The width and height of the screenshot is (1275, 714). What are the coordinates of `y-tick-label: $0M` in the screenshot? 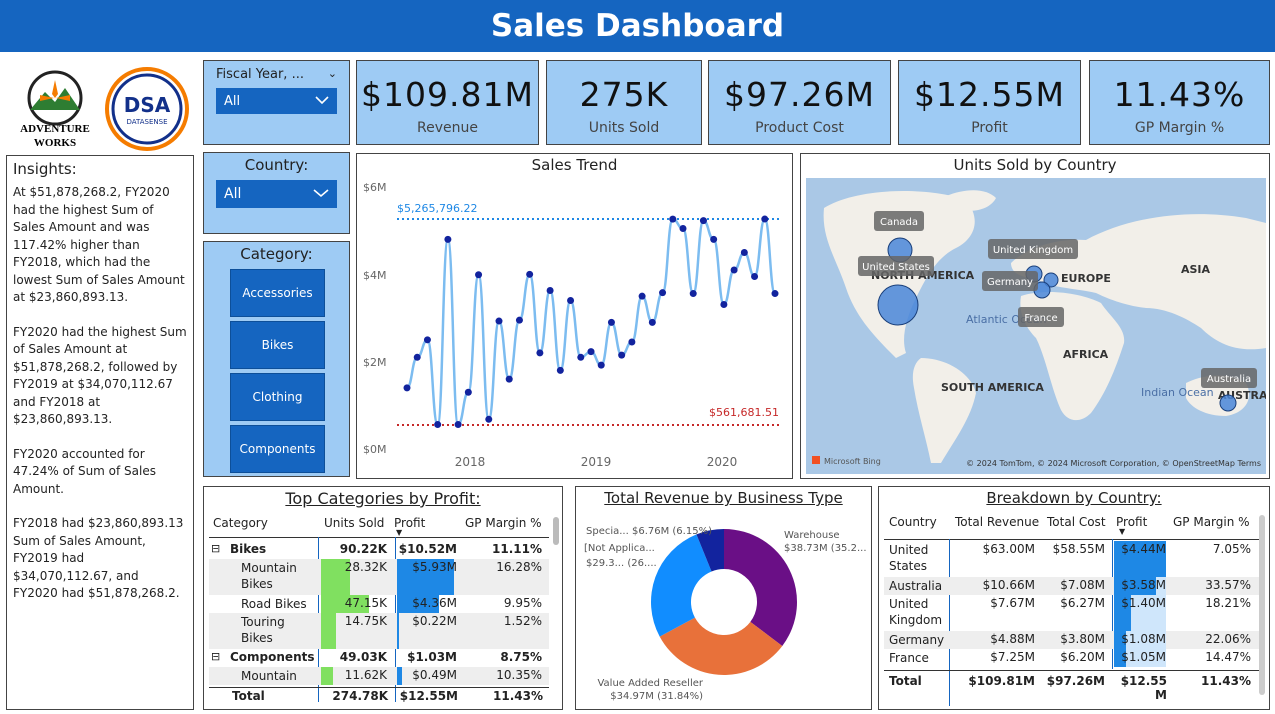 It's located at (375, 449).